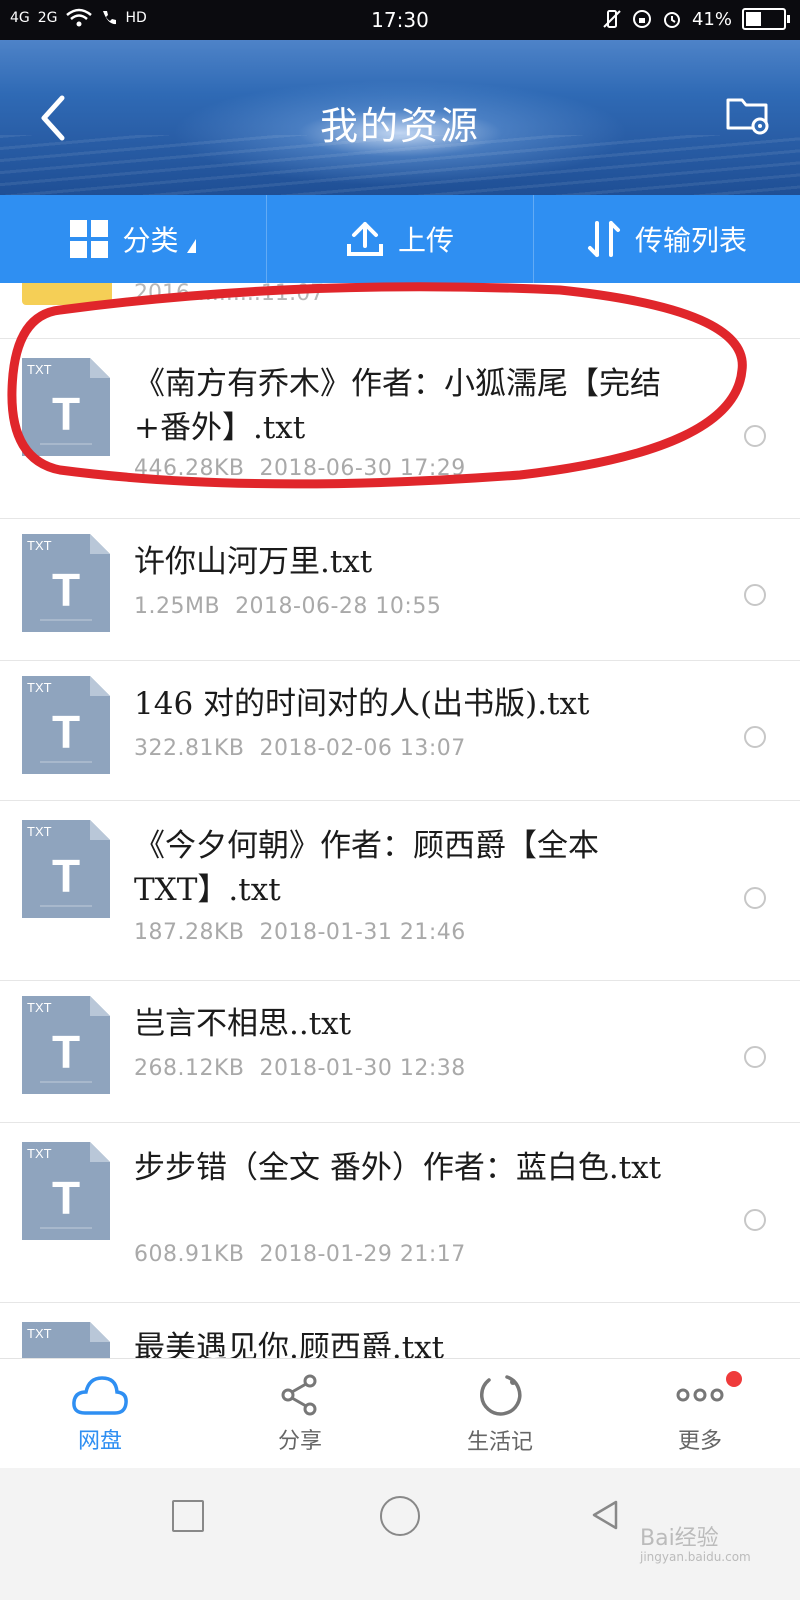 The width and height of the screenshot is (800, 1600). I want to click on file-meta: 322.81KB 2018-02-06 13:07, so click(300, 748).